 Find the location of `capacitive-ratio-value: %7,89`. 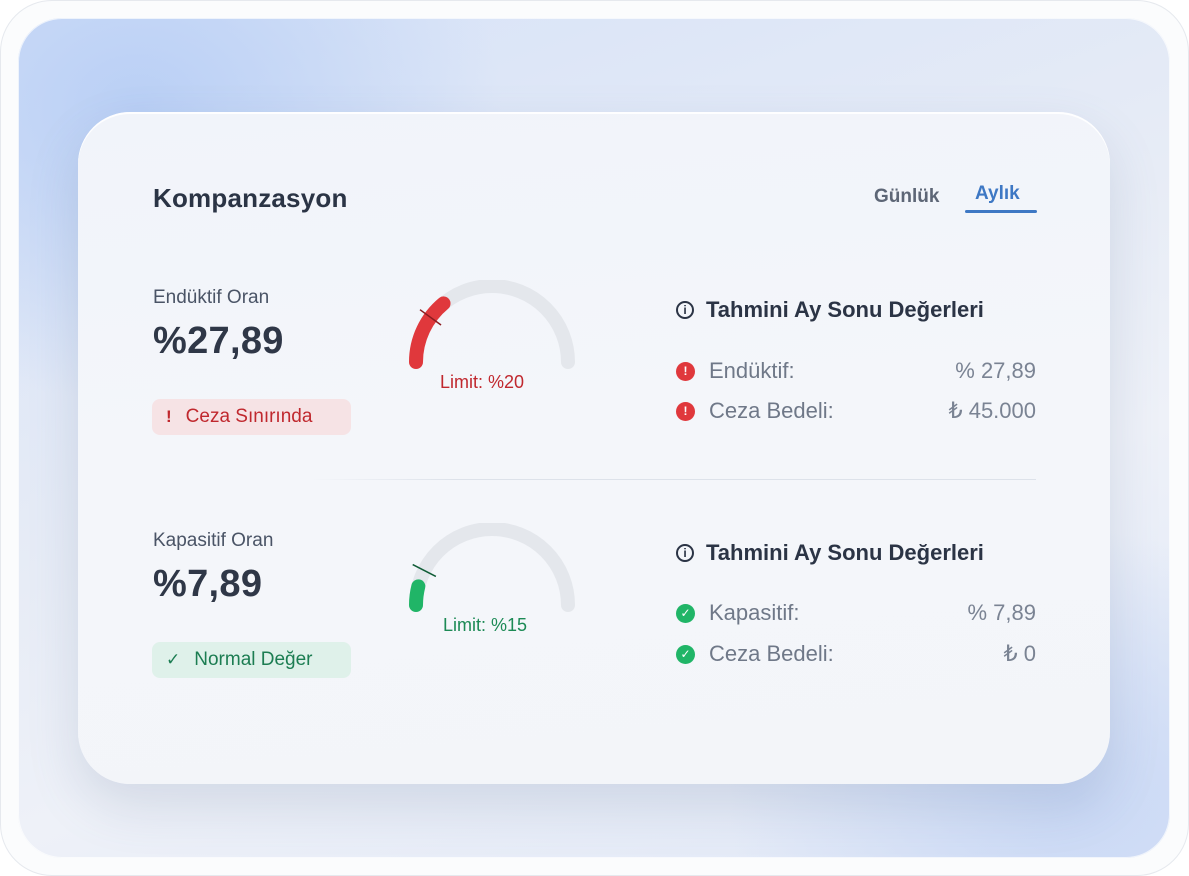

capacitive-ratio-value: %7,89 is located at coordinates (208, 584).